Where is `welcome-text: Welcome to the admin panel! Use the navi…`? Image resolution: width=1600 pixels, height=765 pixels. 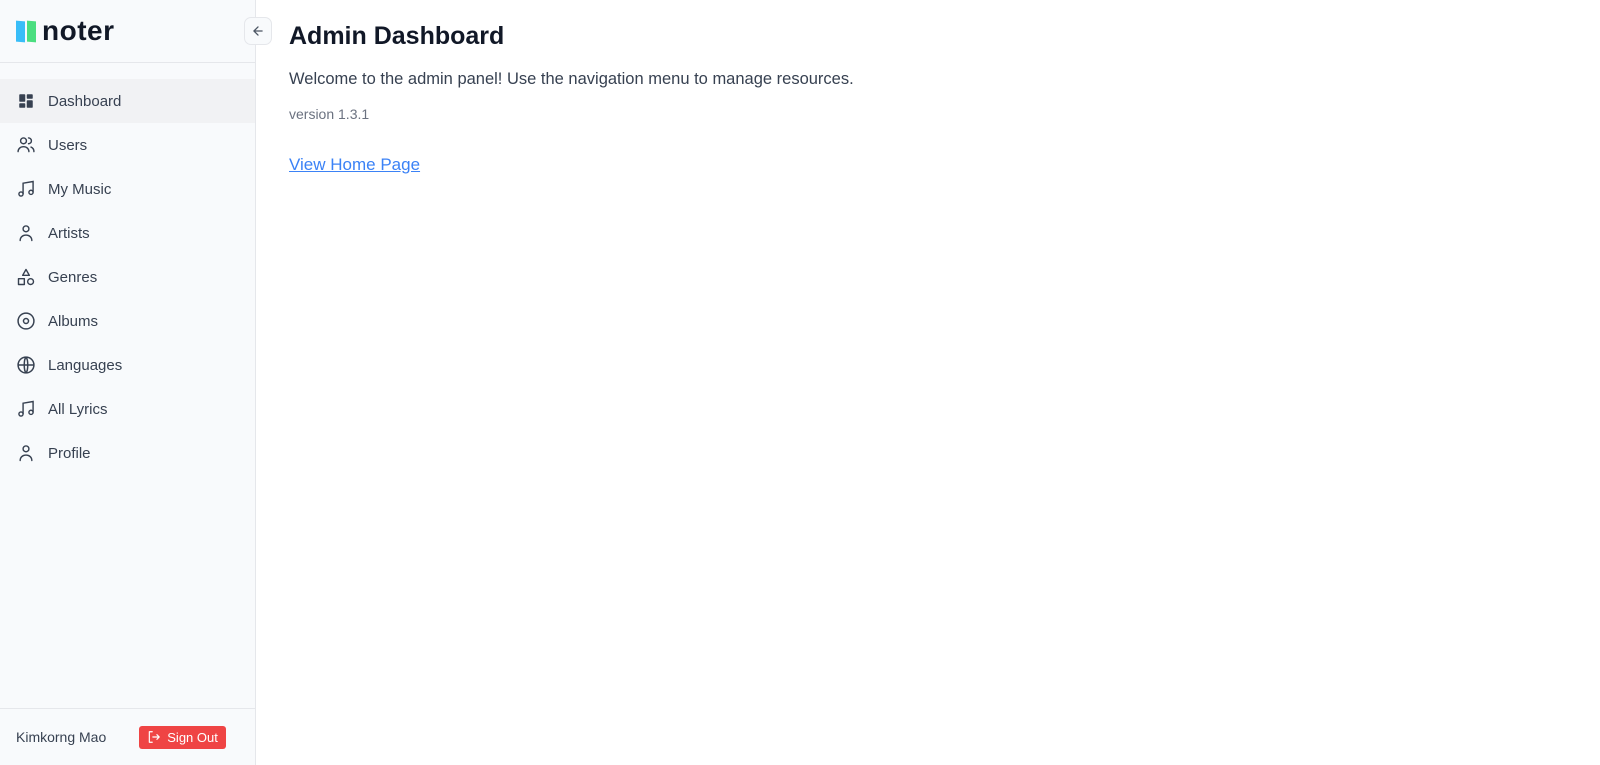
welcome-text: Welcome to the admin panel! Use the navi… is located at coordinates (571, 79).